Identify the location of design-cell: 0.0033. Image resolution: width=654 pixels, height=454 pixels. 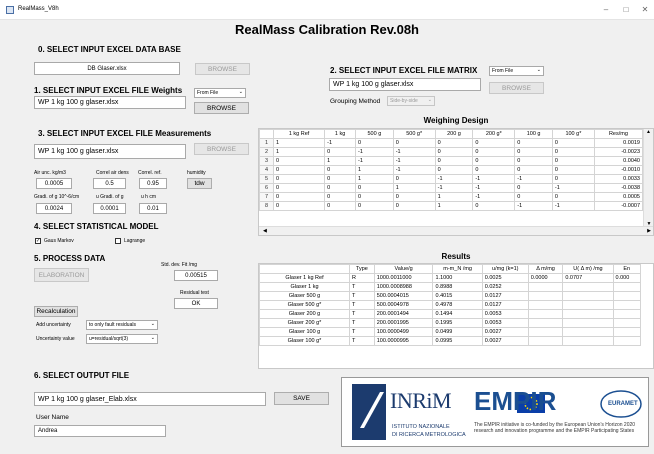
(618, 179).